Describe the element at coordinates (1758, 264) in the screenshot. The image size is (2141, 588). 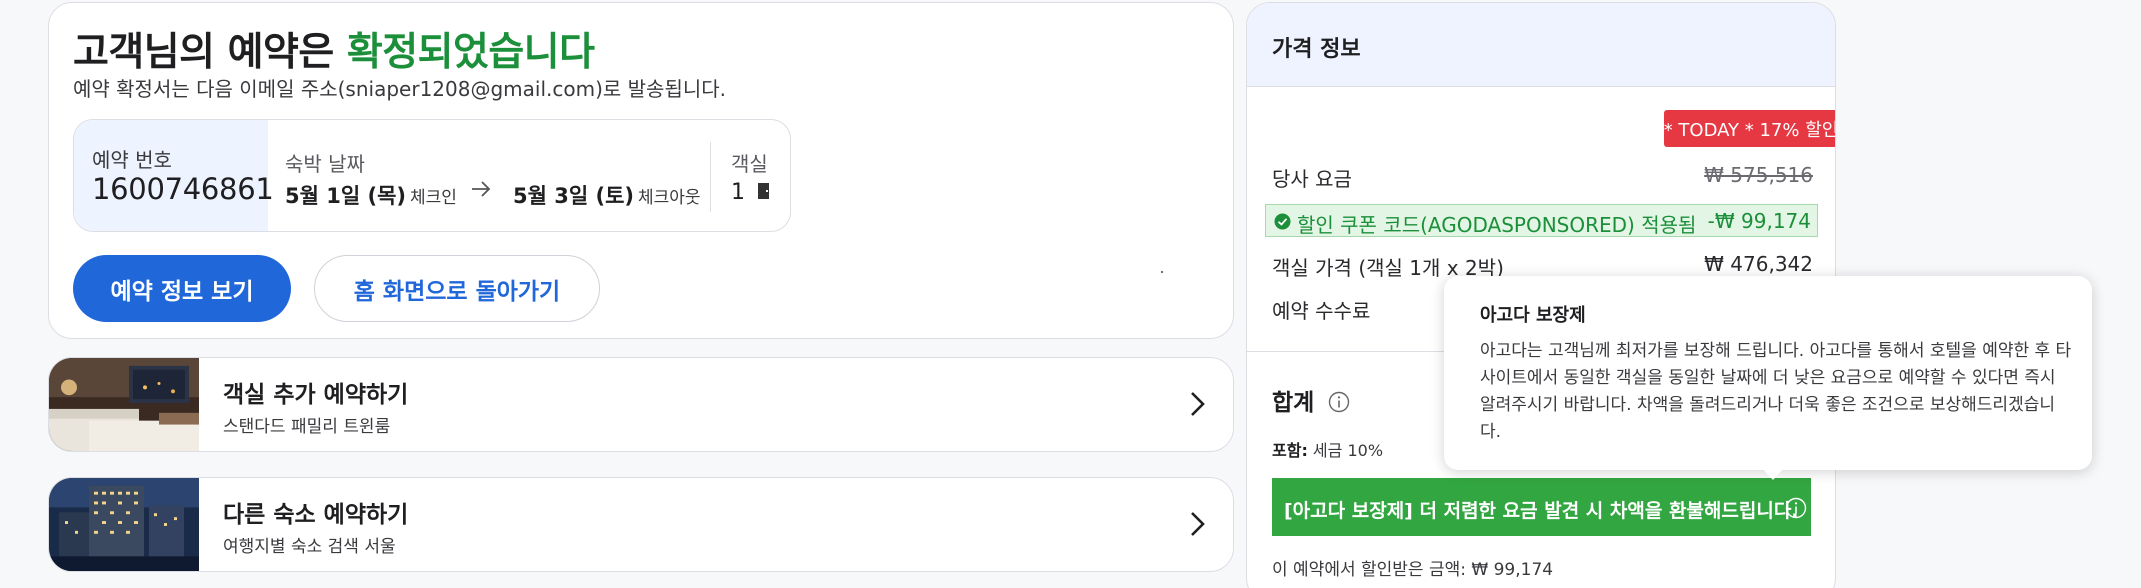
I see `room-price-value: ₩ 476,342` at that location.